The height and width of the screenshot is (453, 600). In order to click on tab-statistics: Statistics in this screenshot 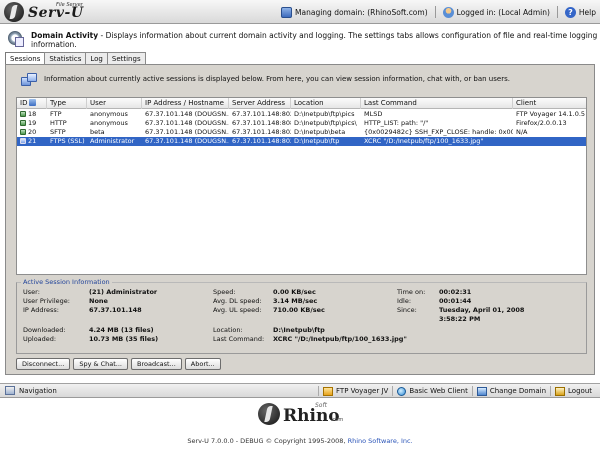, I will do `click(65, 58)`.